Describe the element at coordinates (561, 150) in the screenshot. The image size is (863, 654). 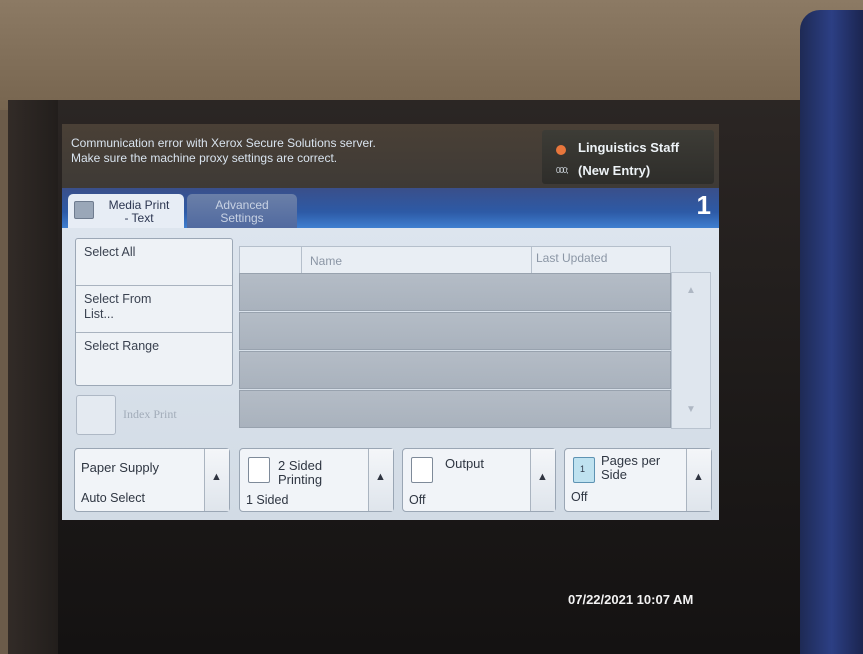
I see `user-icon` at that location.